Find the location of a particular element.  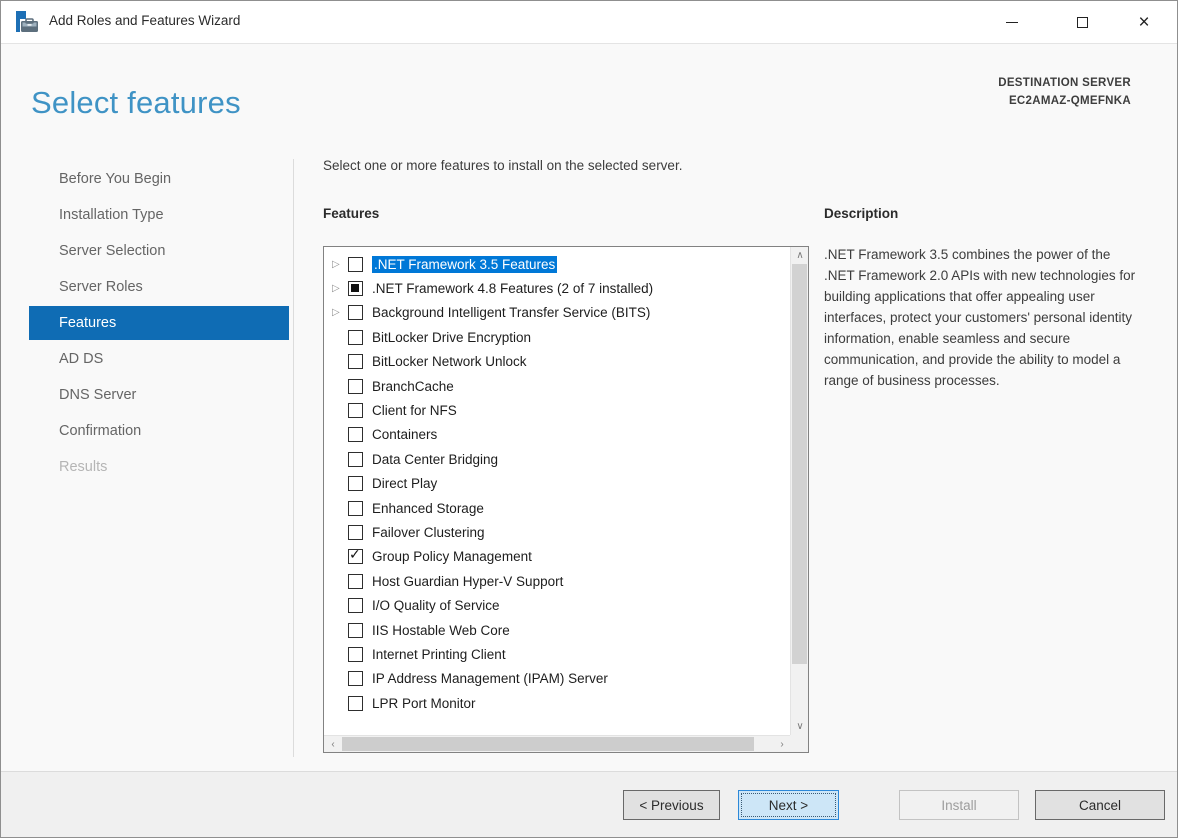

feature-row: Containers is located at coordinates (557, 435).